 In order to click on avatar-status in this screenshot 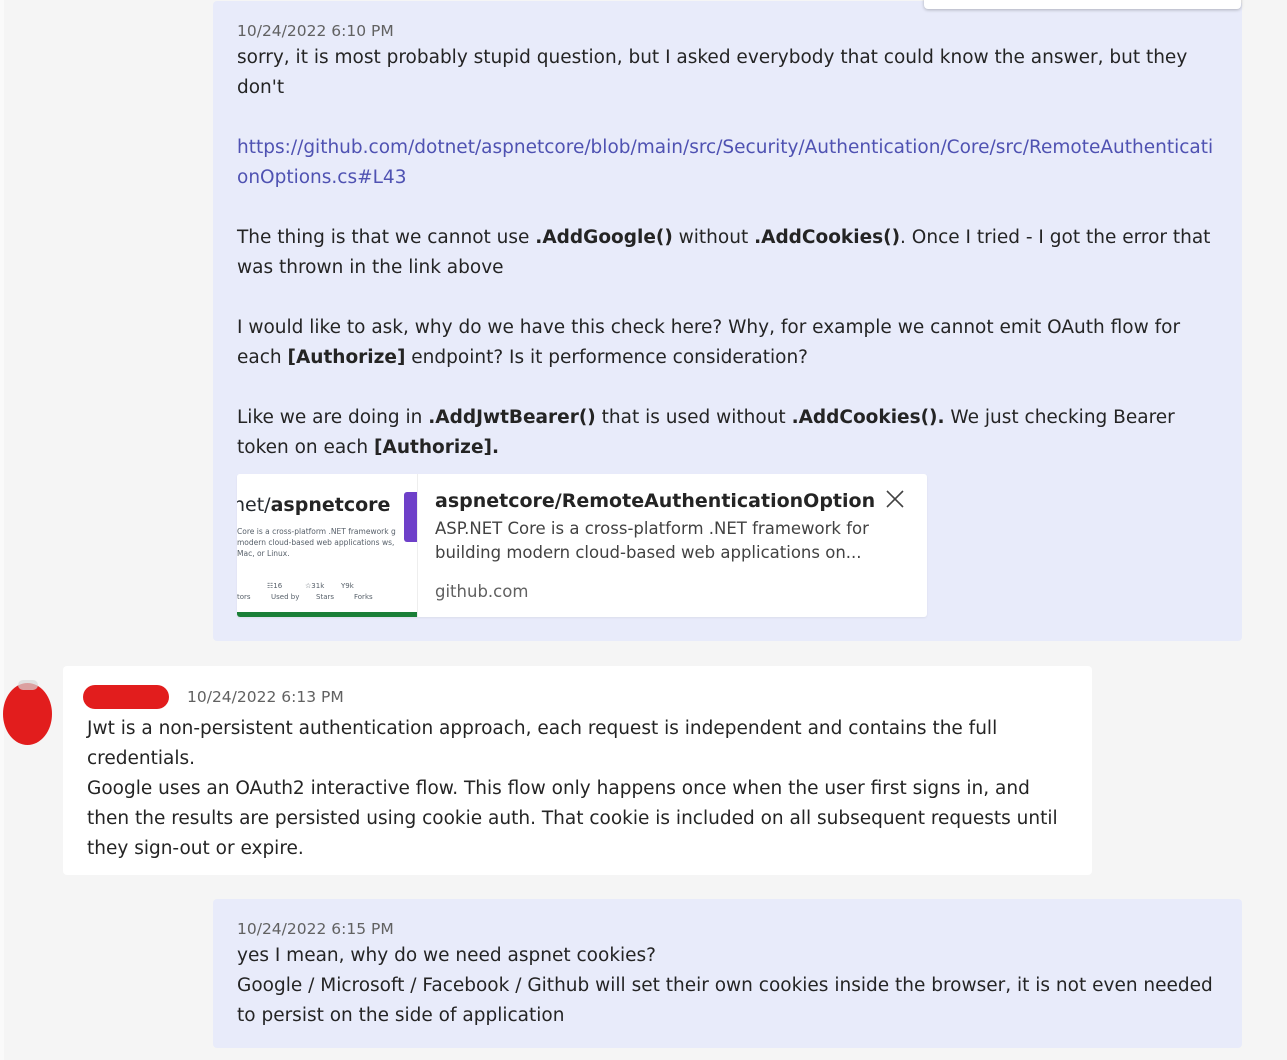, I will do `click(28, 685)`.